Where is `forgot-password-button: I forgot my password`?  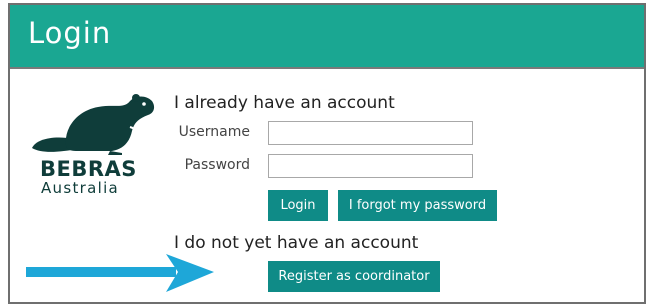 forgot-password-button: I forgot my password is located at coordinates (417, 205).